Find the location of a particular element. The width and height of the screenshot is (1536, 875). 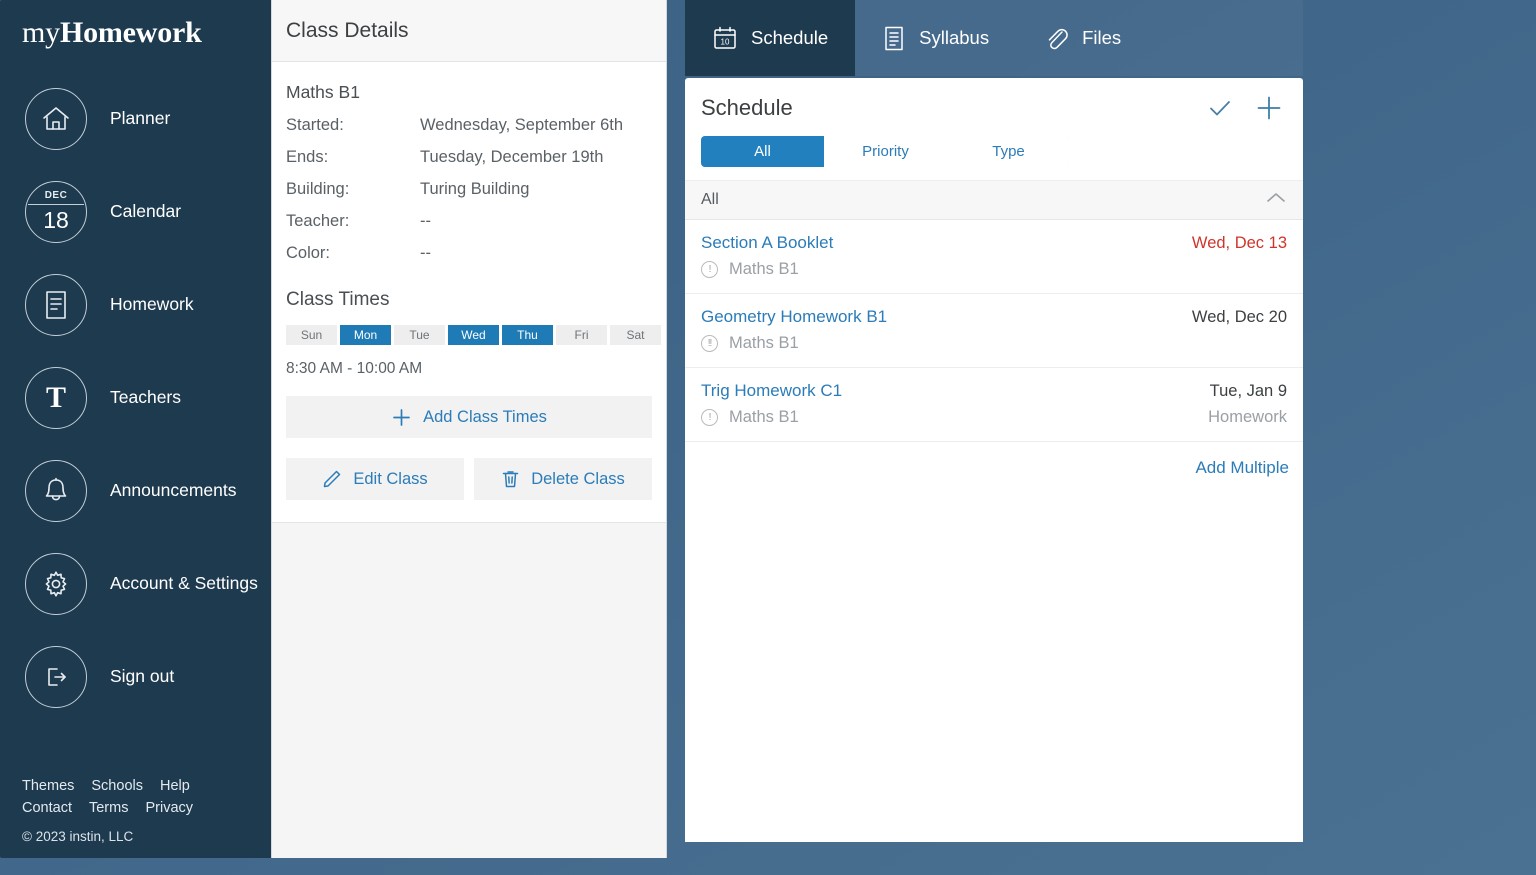

content-tabs: 10 Schedule Syllabus Files is located at coordinates (994, 38).